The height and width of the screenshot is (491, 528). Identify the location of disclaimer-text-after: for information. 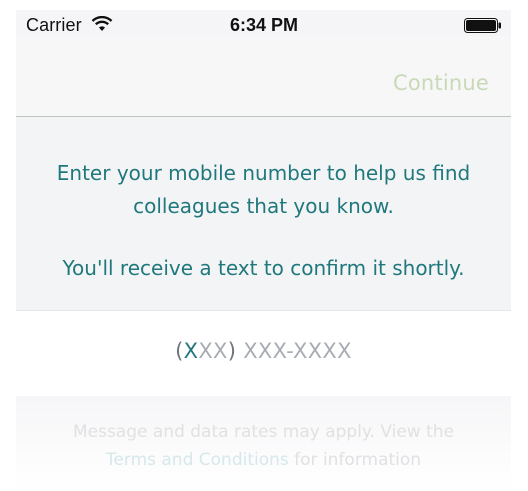
(355, 460).